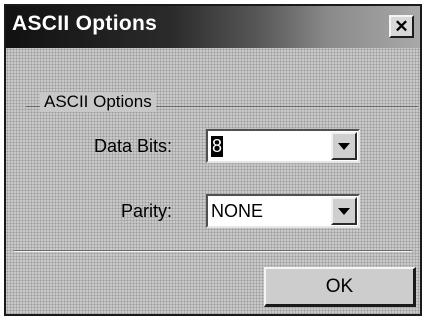  I want to click on title-bar: ASCII Options ✕, so click(213, 27).